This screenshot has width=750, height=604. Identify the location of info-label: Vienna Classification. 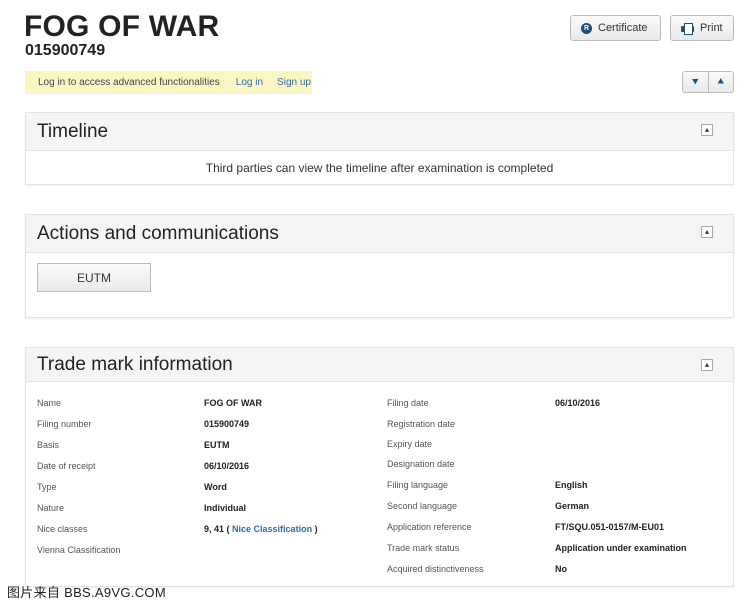
(79, 550).